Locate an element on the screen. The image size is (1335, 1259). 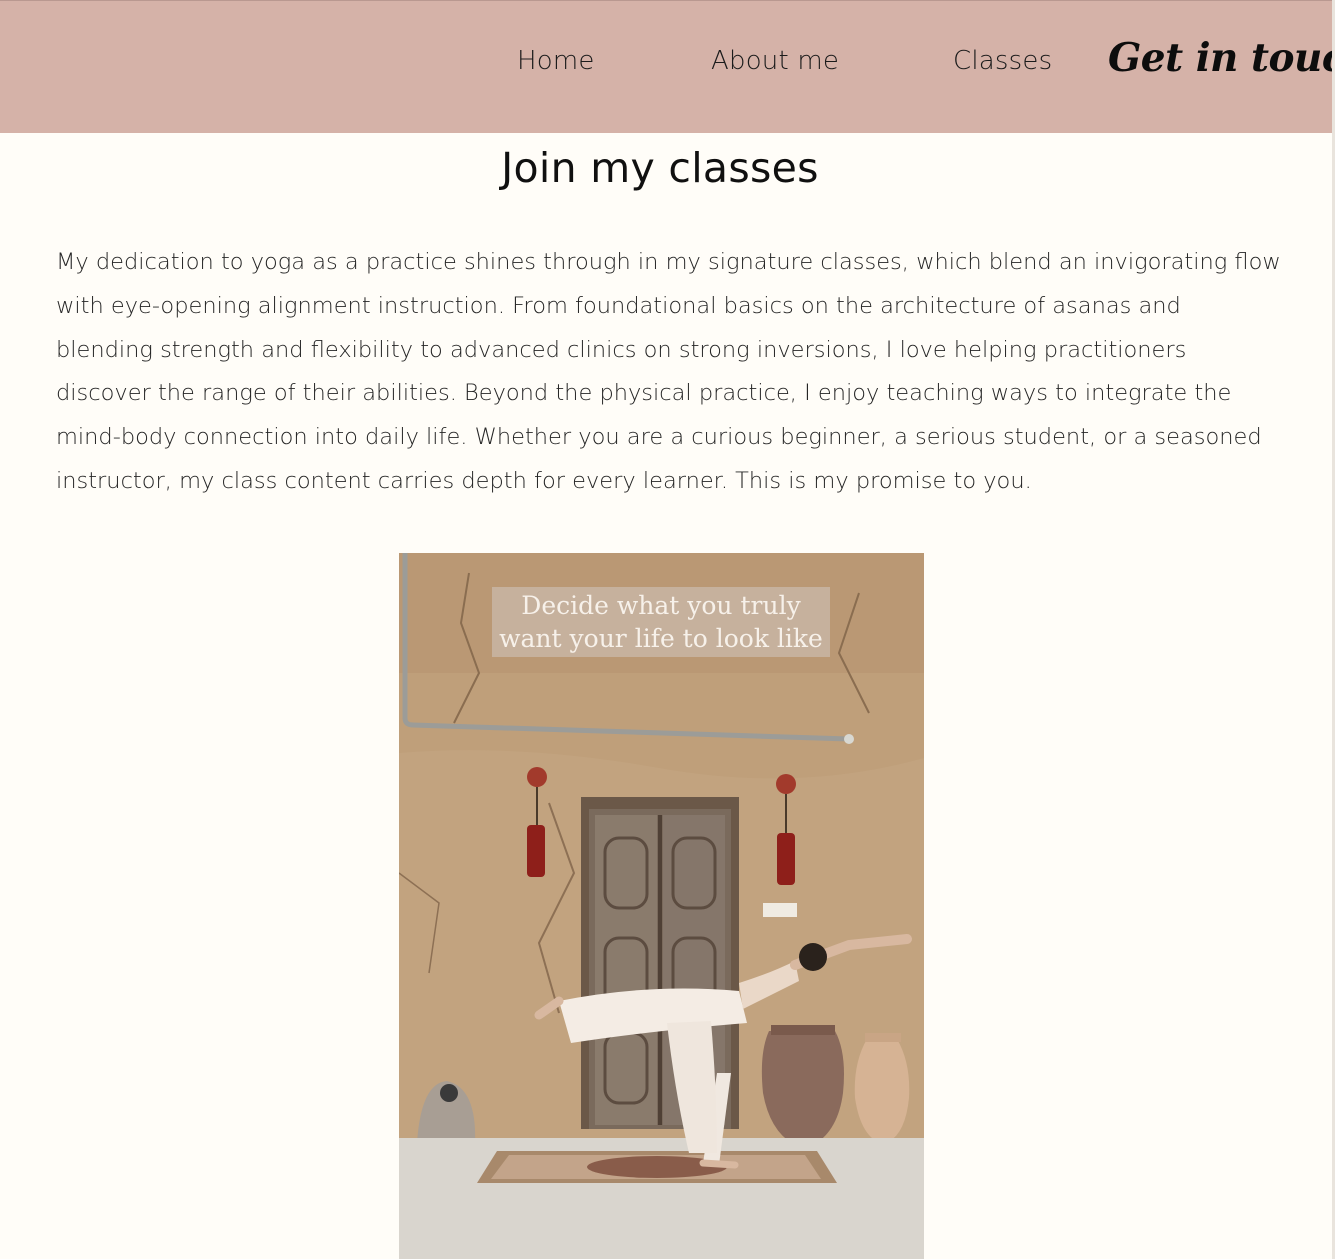
site-header: Home About me Classes Get in touch is located at coordinates (667, 66).